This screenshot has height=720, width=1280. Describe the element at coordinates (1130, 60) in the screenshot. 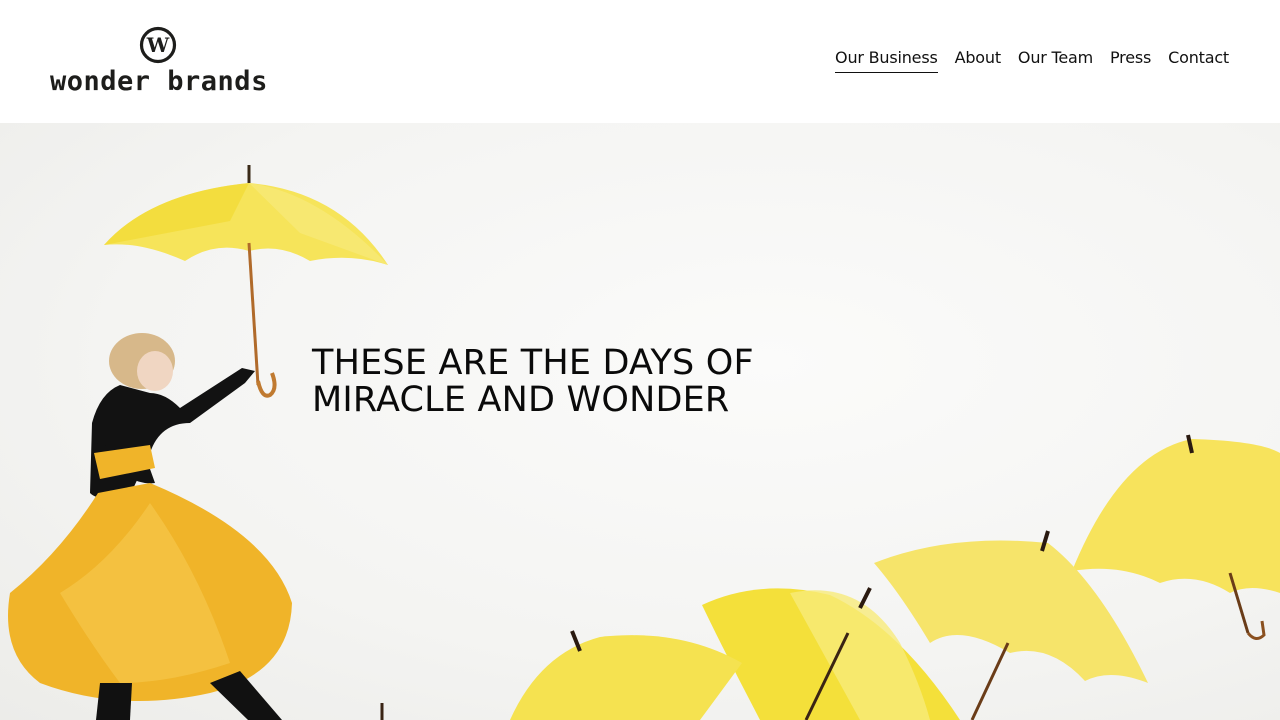

I see `nav-item-press: Press` at that location.